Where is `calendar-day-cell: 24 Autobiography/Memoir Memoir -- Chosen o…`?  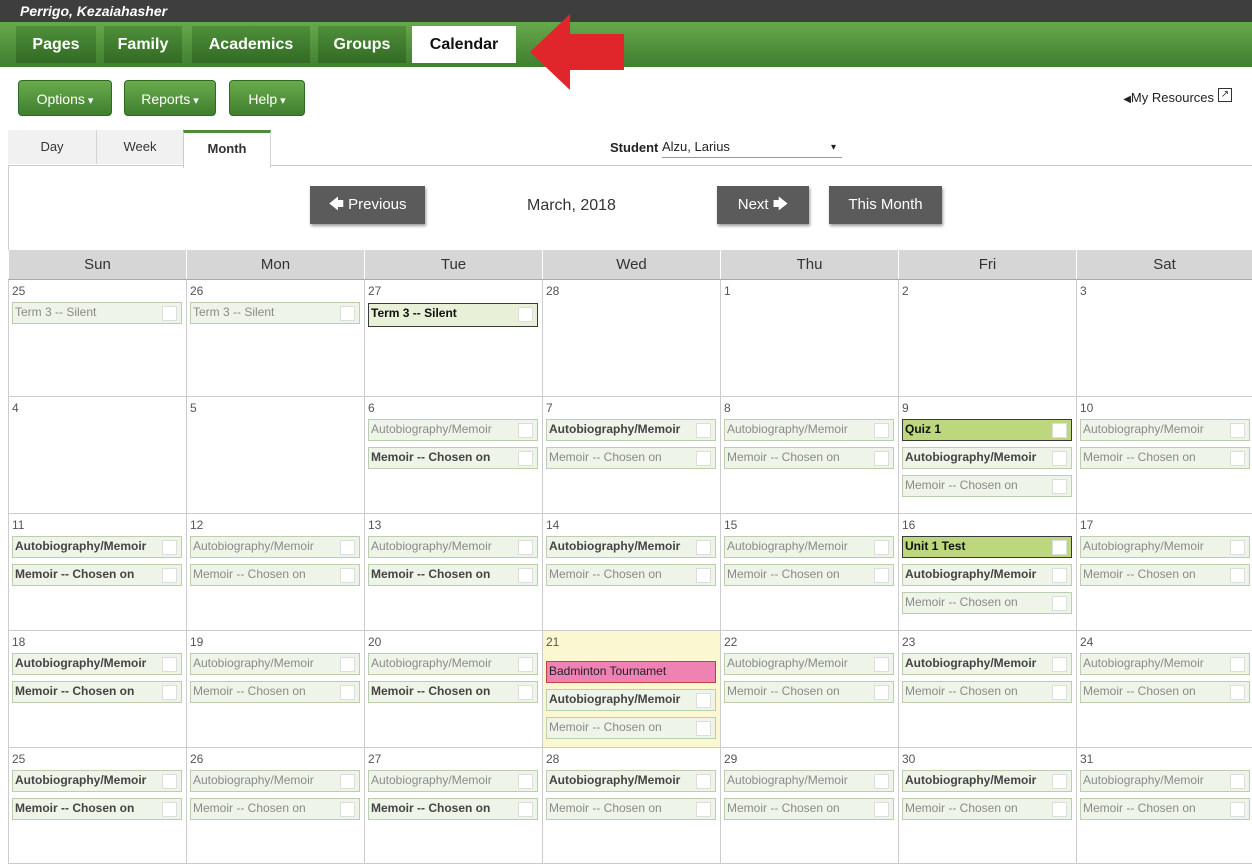
calendar-day-cell: 24 Autobiography/Memoir Memoir -- Chosen o… is located at coordinates (1164, 689).